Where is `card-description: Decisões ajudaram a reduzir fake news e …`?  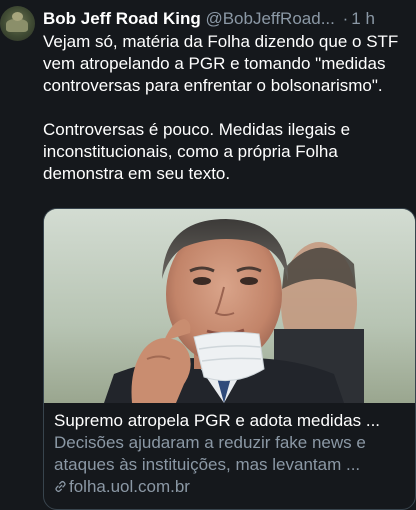 card-description: Decisões ajudaram a reduzir fake news e … is located at coordinates (231, 454).